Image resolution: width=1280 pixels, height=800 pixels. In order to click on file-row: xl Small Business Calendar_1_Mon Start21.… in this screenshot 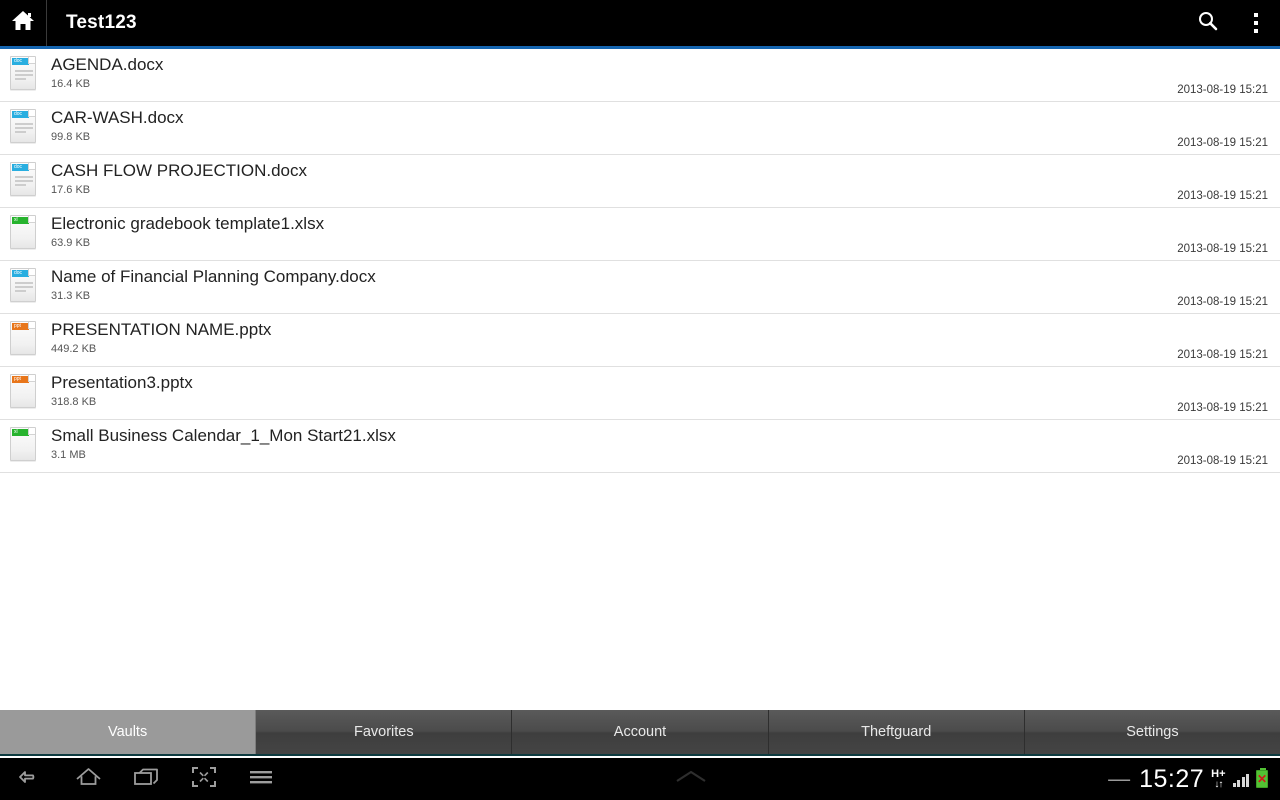, I will do `click(640, 446)`.